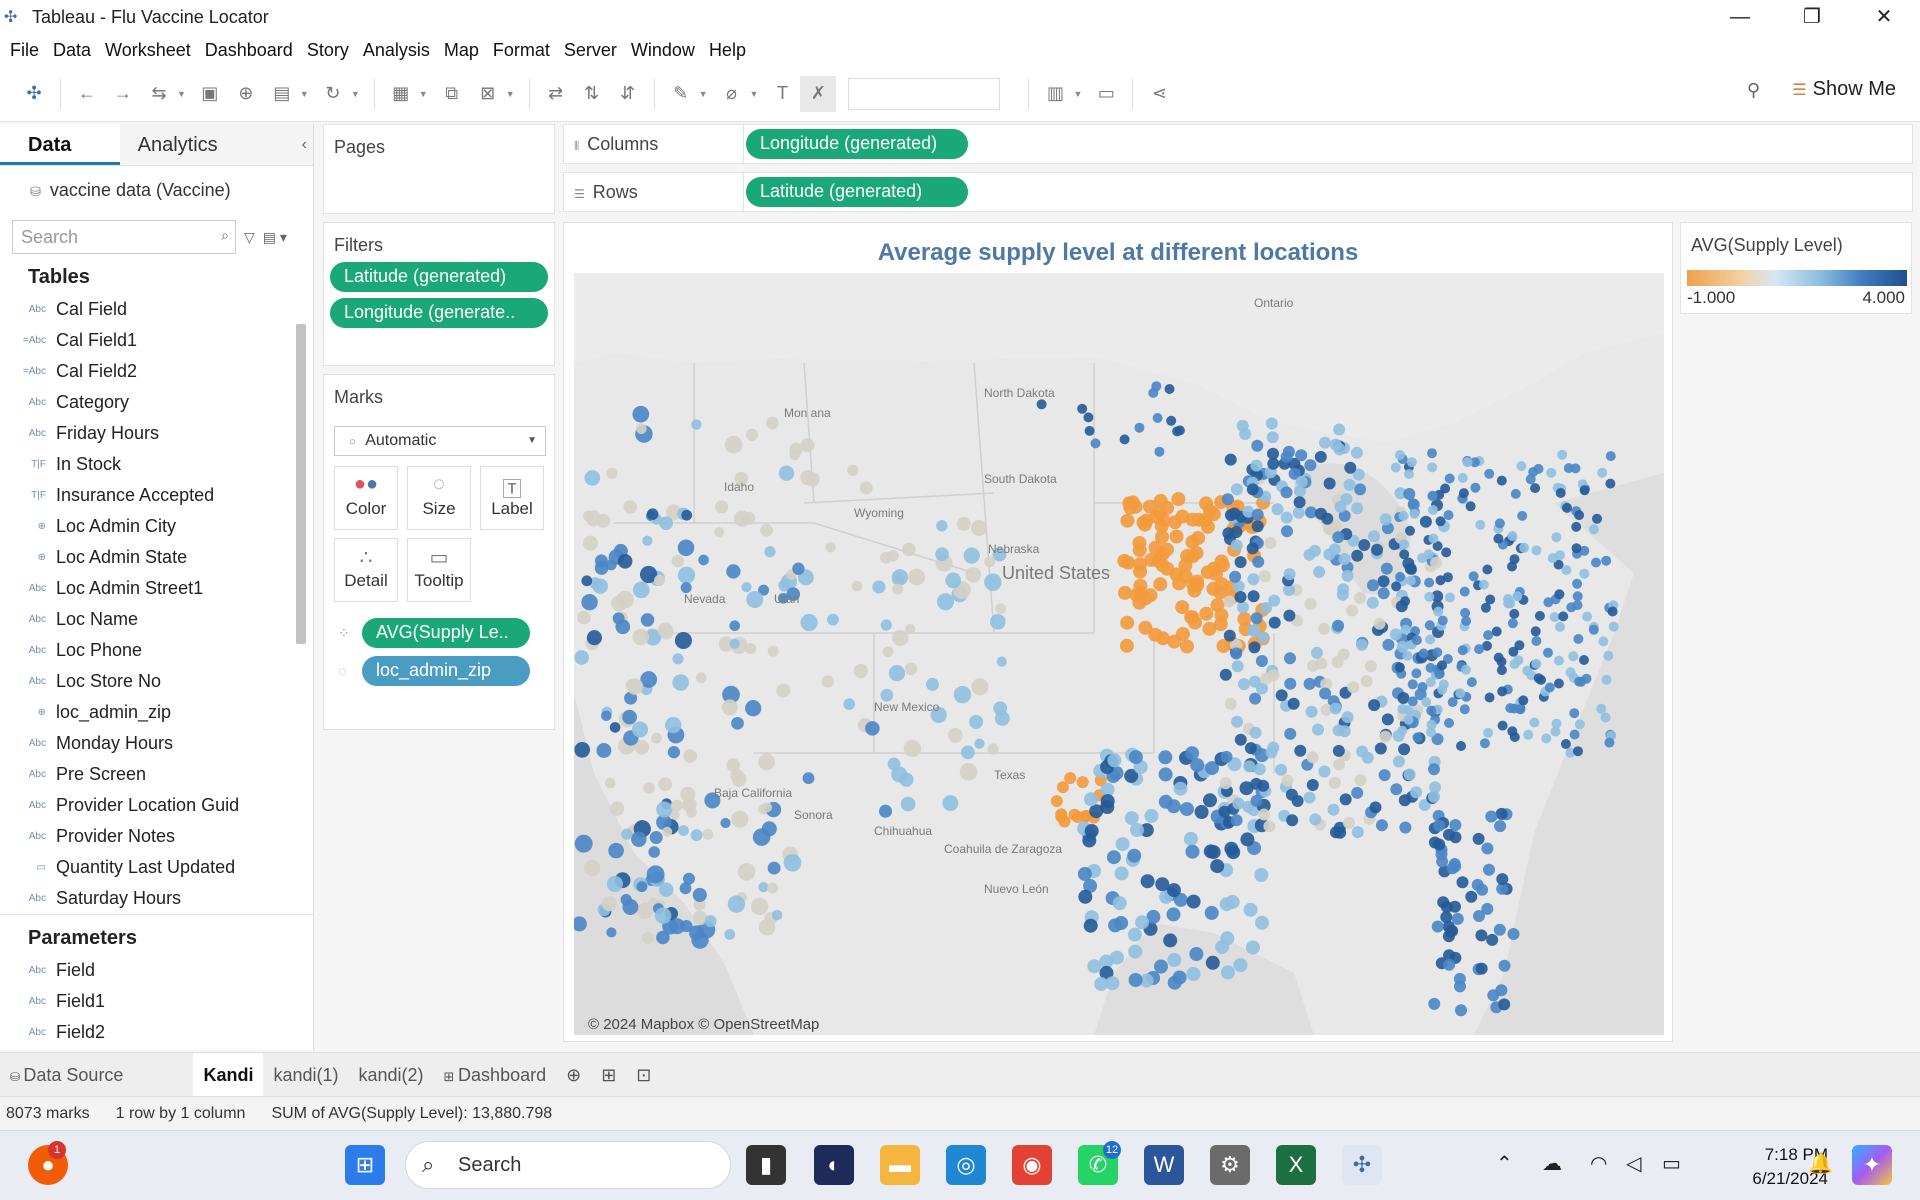 The image size is (1920, 1200). What do you see at coordinates (1633, 1163) in the screenshot?
I see `volume-icon: ◁` at bounding box center [1633, 1163].